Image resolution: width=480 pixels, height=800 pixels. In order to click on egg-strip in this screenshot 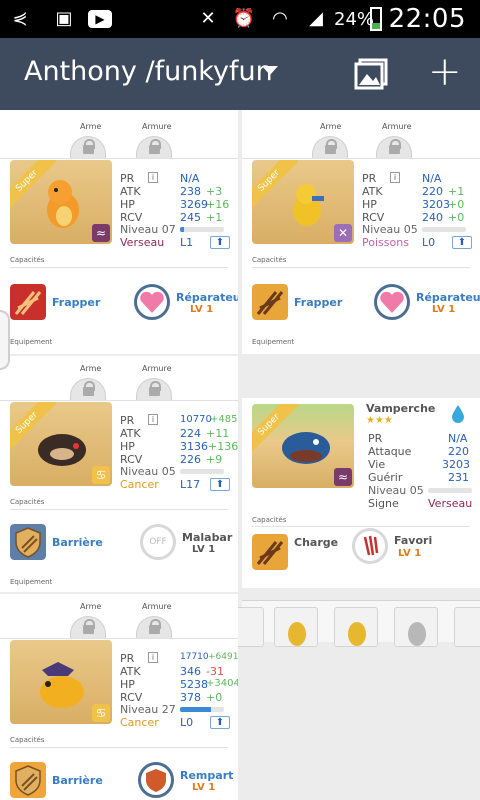, I will do `click(350, 623)`.